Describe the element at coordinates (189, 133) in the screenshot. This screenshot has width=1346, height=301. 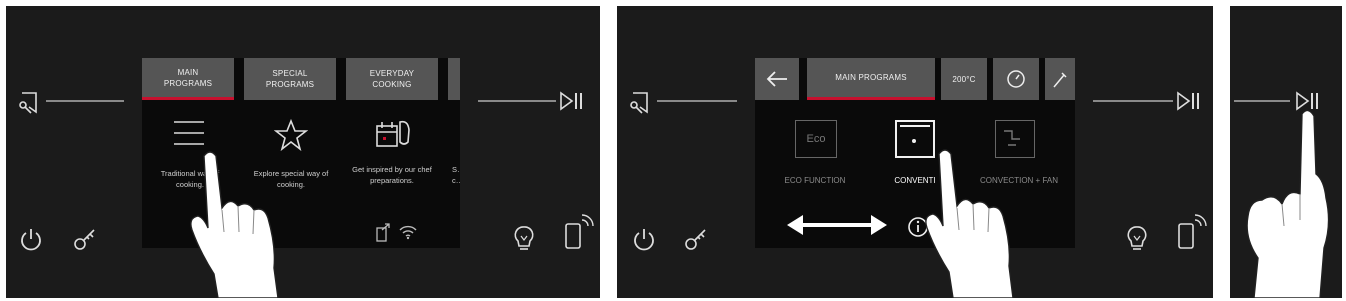
I see `list-icon` at that location.